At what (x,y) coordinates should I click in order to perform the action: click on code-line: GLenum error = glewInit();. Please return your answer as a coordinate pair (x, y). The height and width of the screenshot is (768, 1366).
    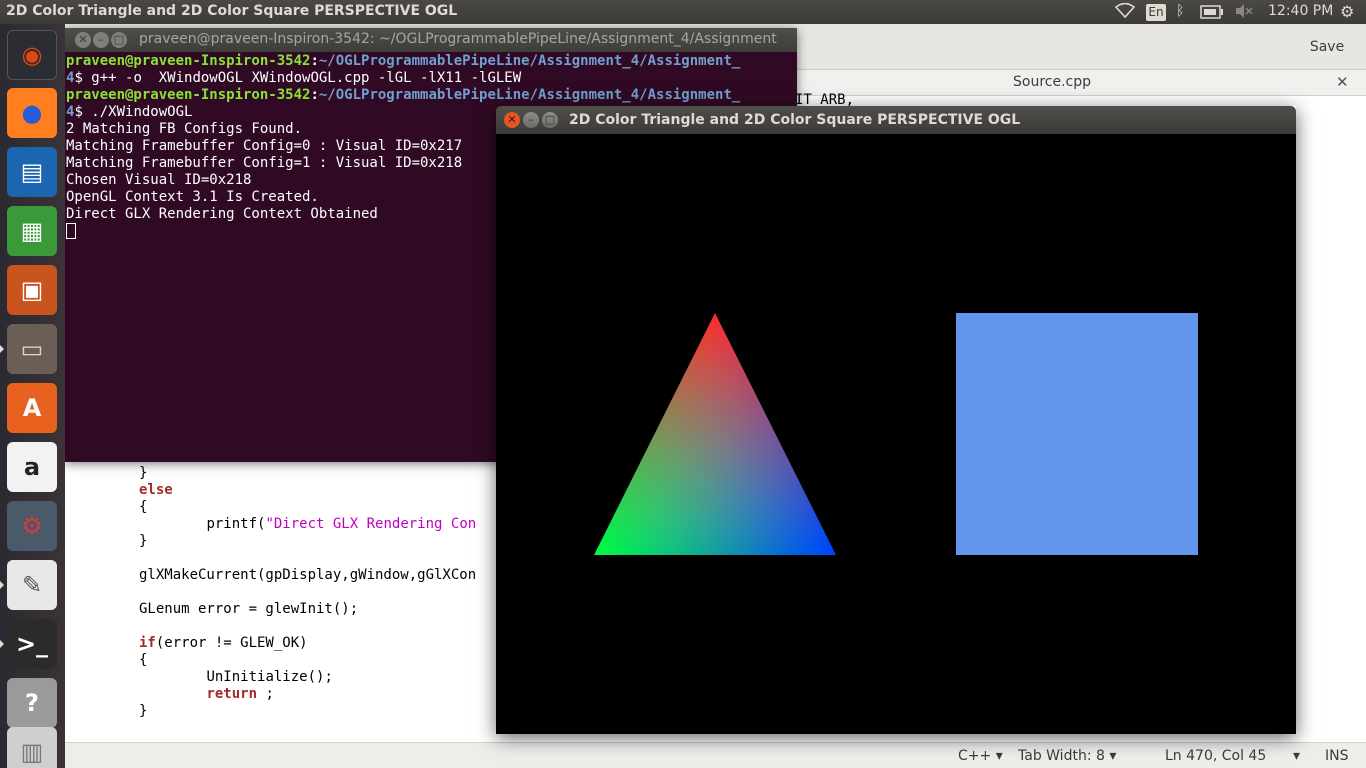
    Looking at the image, I should click on (249, 609).